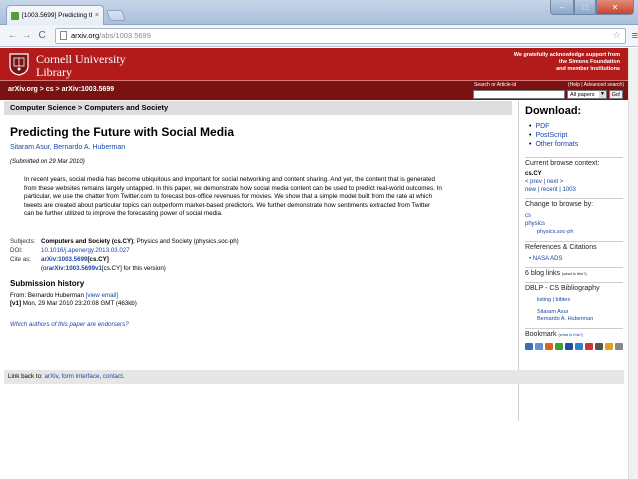 This screenshot has height=479, width=638. Describe the element at coordinates (67, 147) in the screenshot. I see `authors-list: Sitaram Asur, Bernardo A. Huberman` at that location.